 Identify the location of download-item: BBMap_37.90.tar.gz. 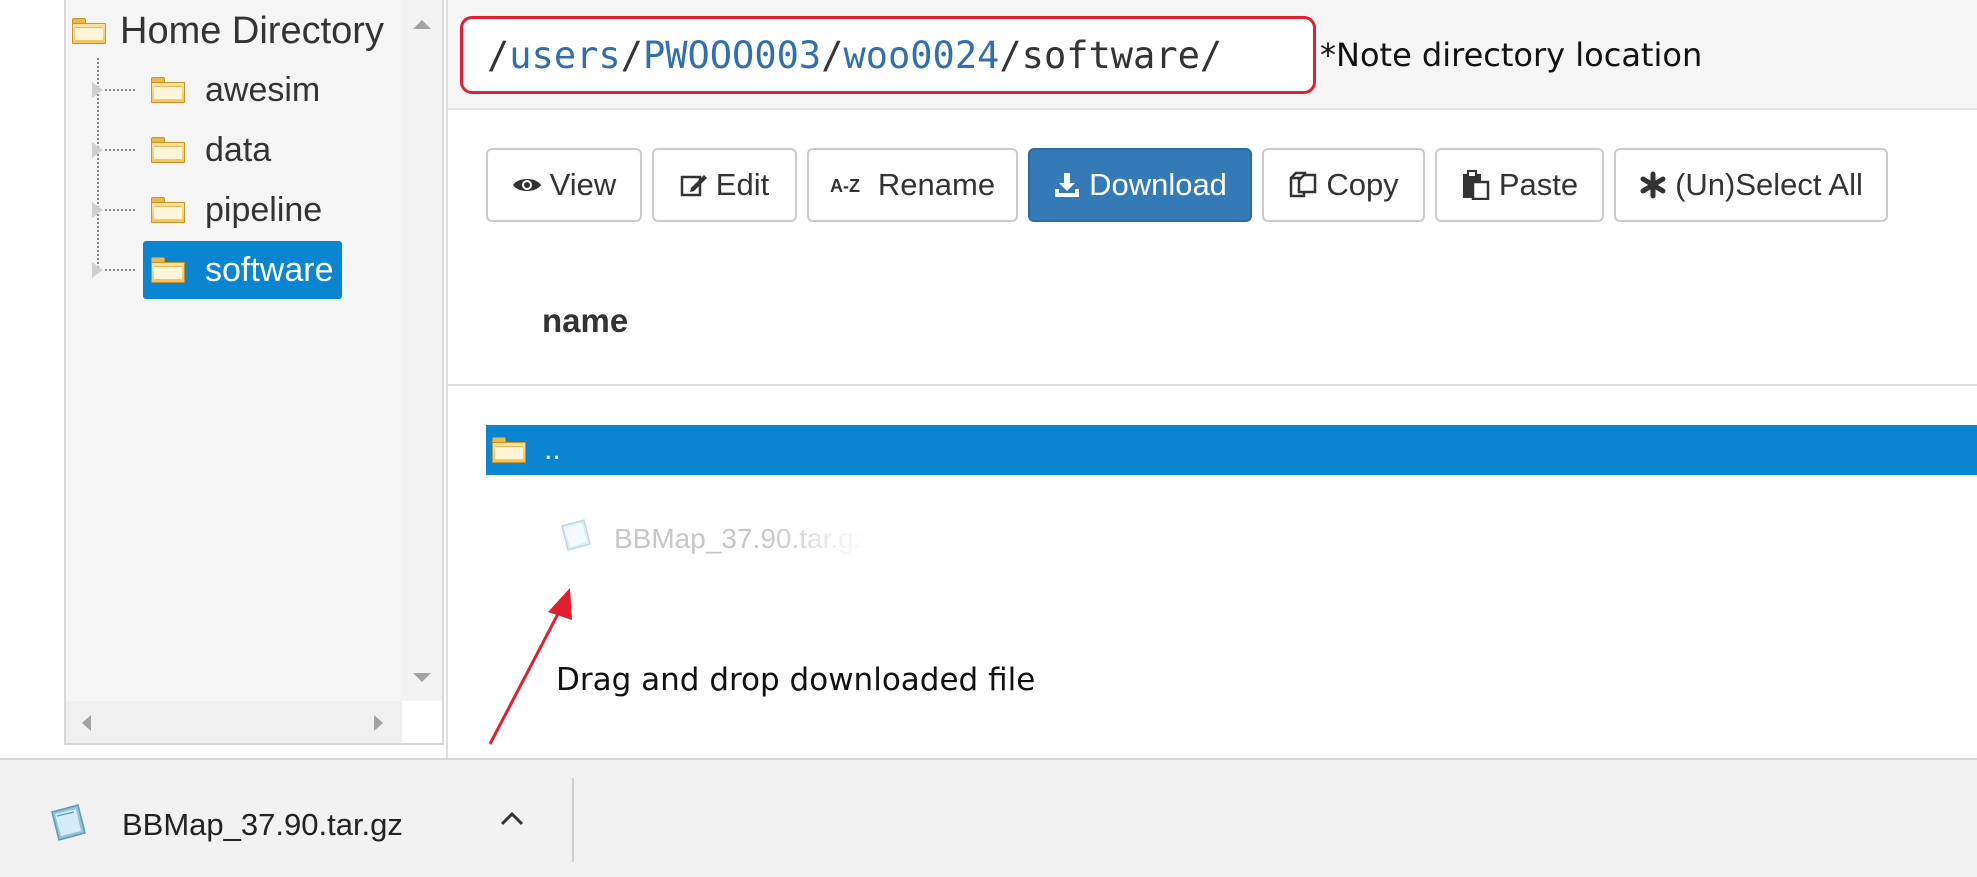
(225, 824).